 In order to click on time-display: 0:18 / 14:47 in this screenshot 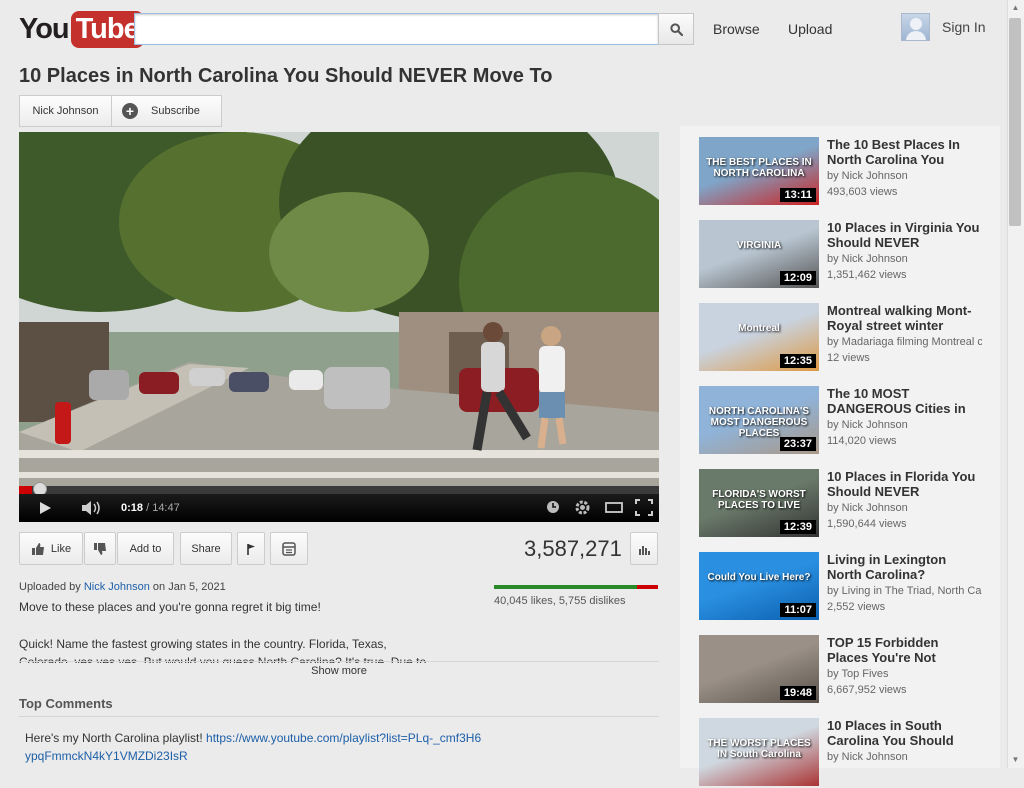, I will do `click(150, 508)`.